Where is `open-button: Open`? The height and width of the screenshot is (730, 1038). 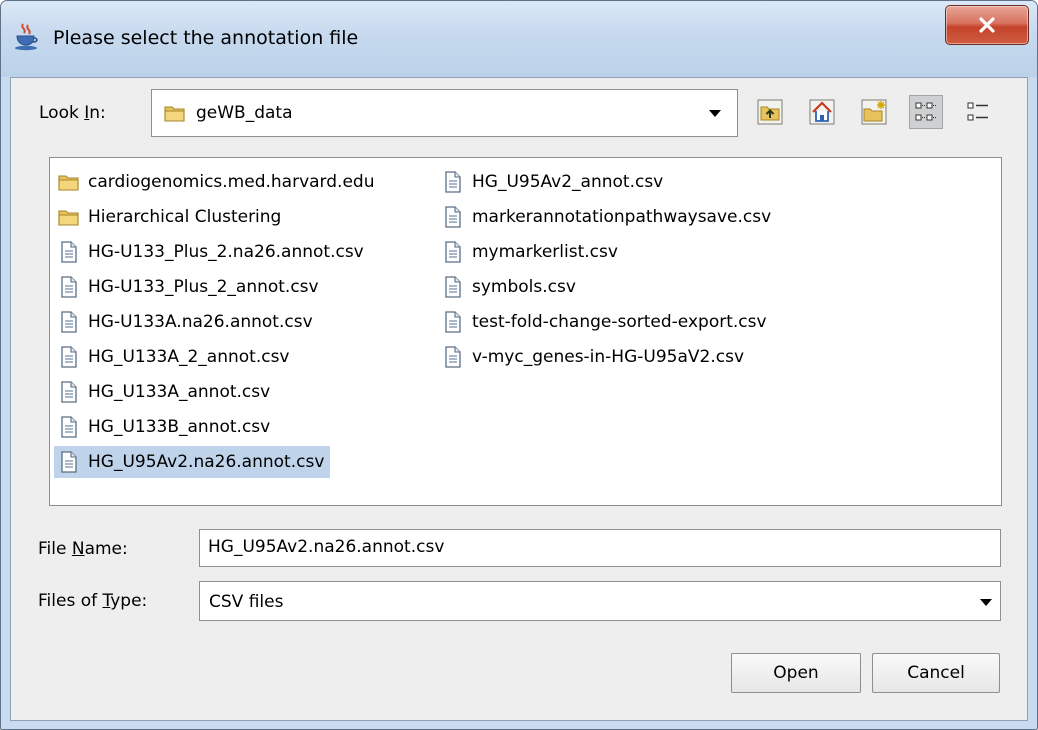
open-button: Open is located at coordinates (796, 673).